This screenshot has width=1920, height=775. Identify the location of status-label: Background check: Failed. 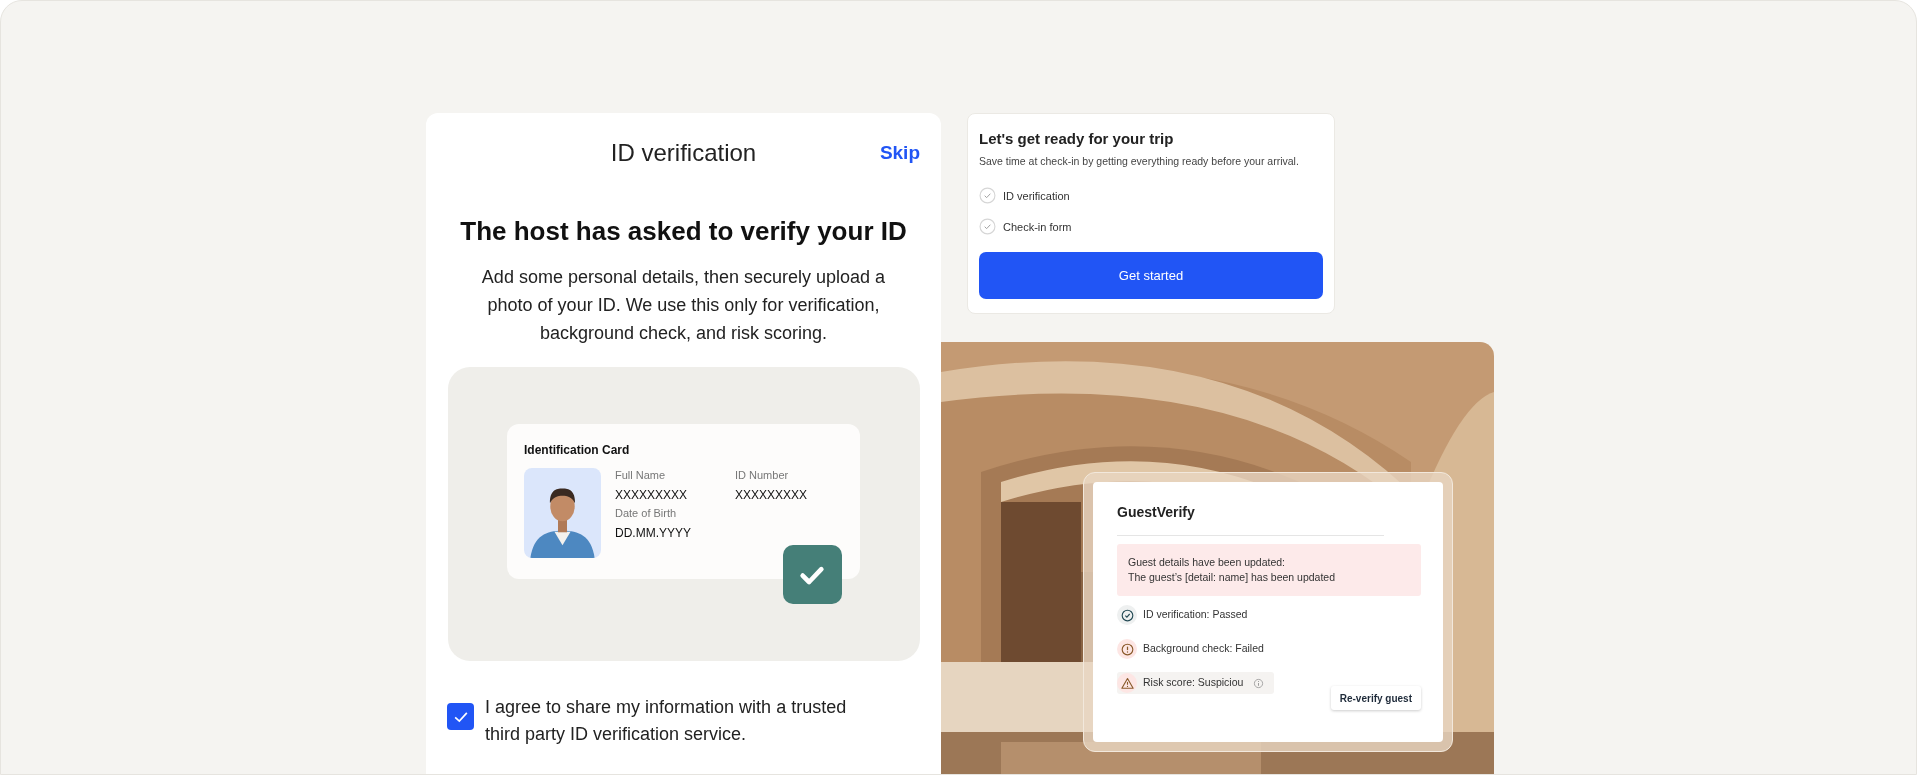
(1203, 649).